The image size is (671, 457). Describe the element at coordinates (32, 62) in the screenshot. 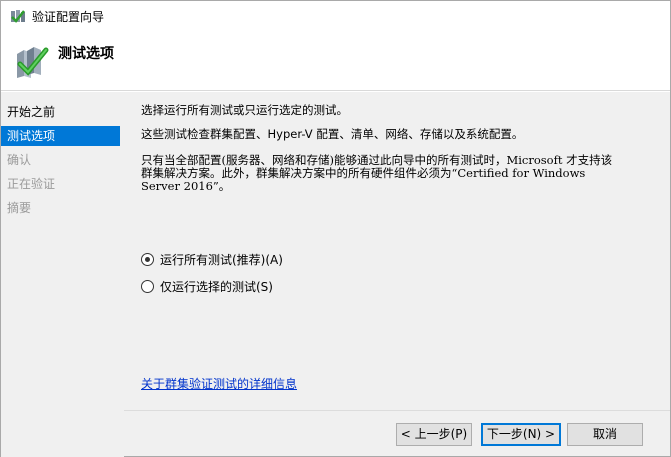

I see `validate-cluster-icon` at that location.